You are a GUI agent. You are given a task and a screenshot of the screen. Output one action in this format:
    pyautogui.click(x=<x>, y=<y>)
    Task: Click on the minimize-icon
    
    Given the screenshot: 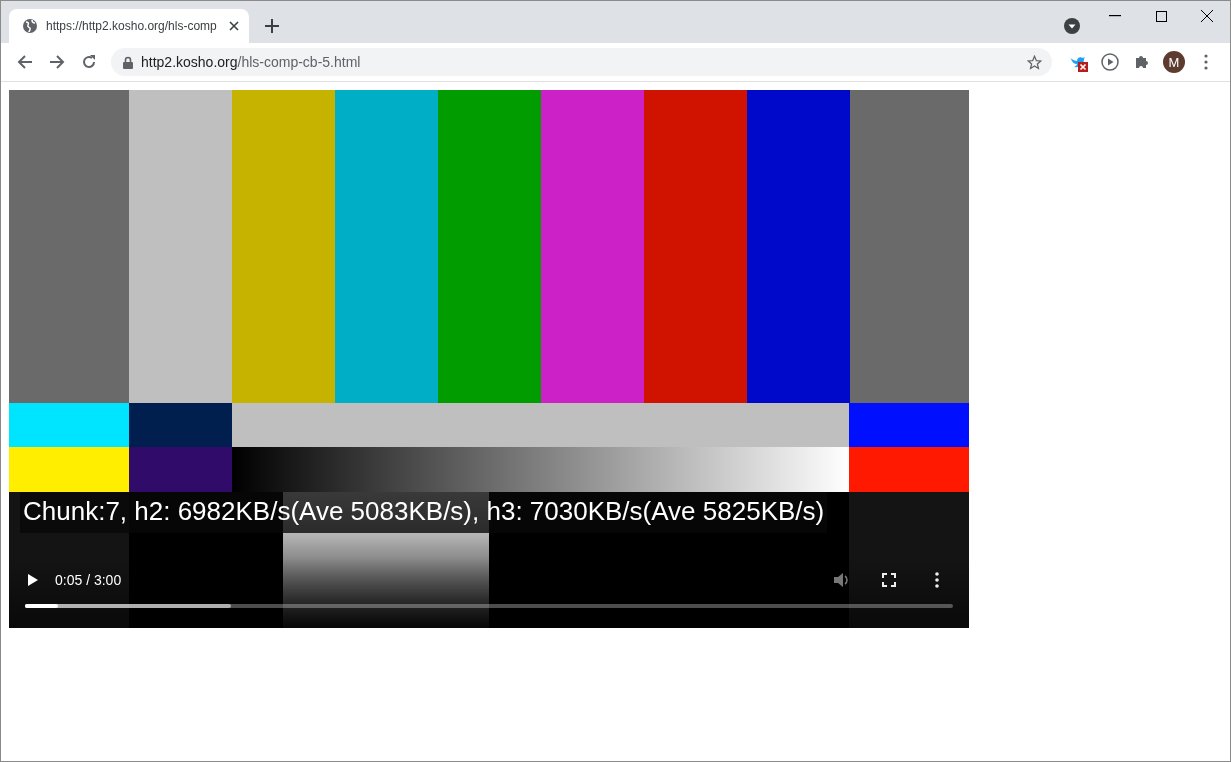 What is the action you would take?
    pyautogui.click(x=1115, y=16)
    